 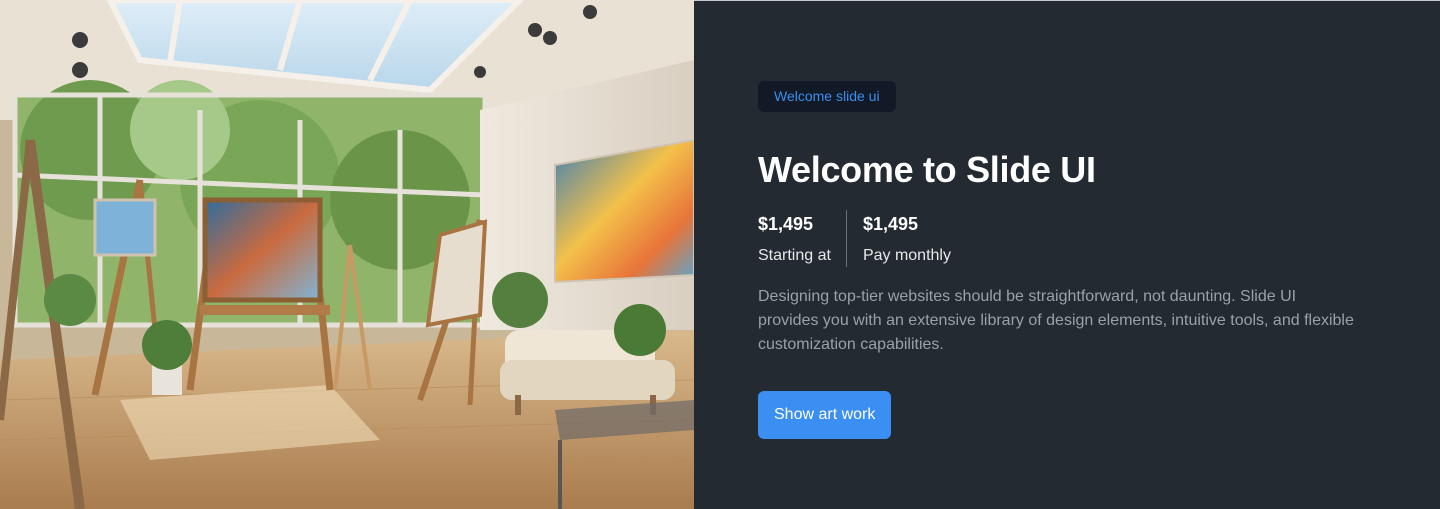 I want to click on price-monthly: $1,495 Pay monthly, so click(x=899, y=238).